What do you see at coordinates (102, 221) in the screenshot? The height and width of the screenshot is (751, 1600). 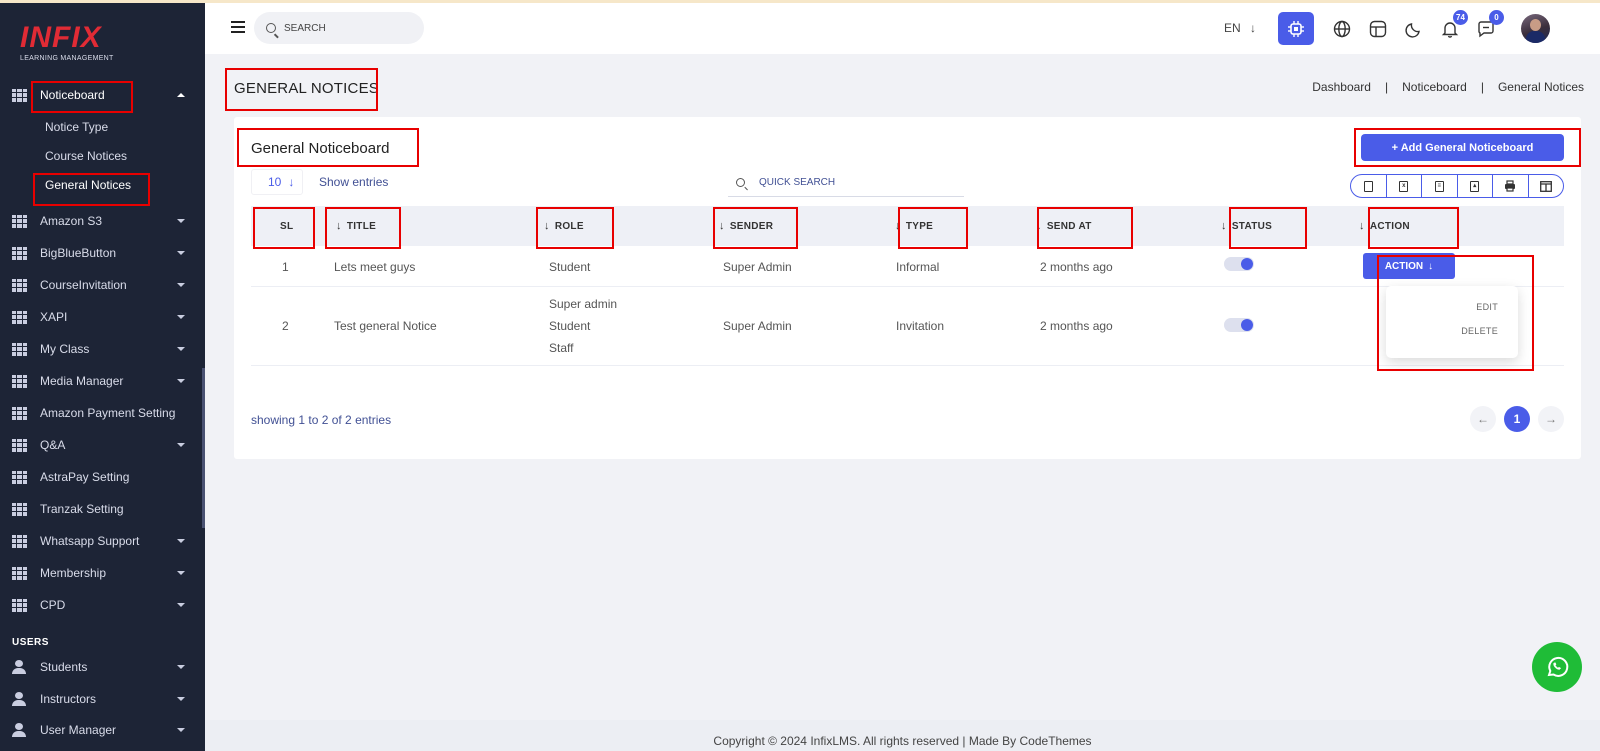 I see `sidebar-item-amazon-s3: Amazon S3` at bounding box center [102, 221].